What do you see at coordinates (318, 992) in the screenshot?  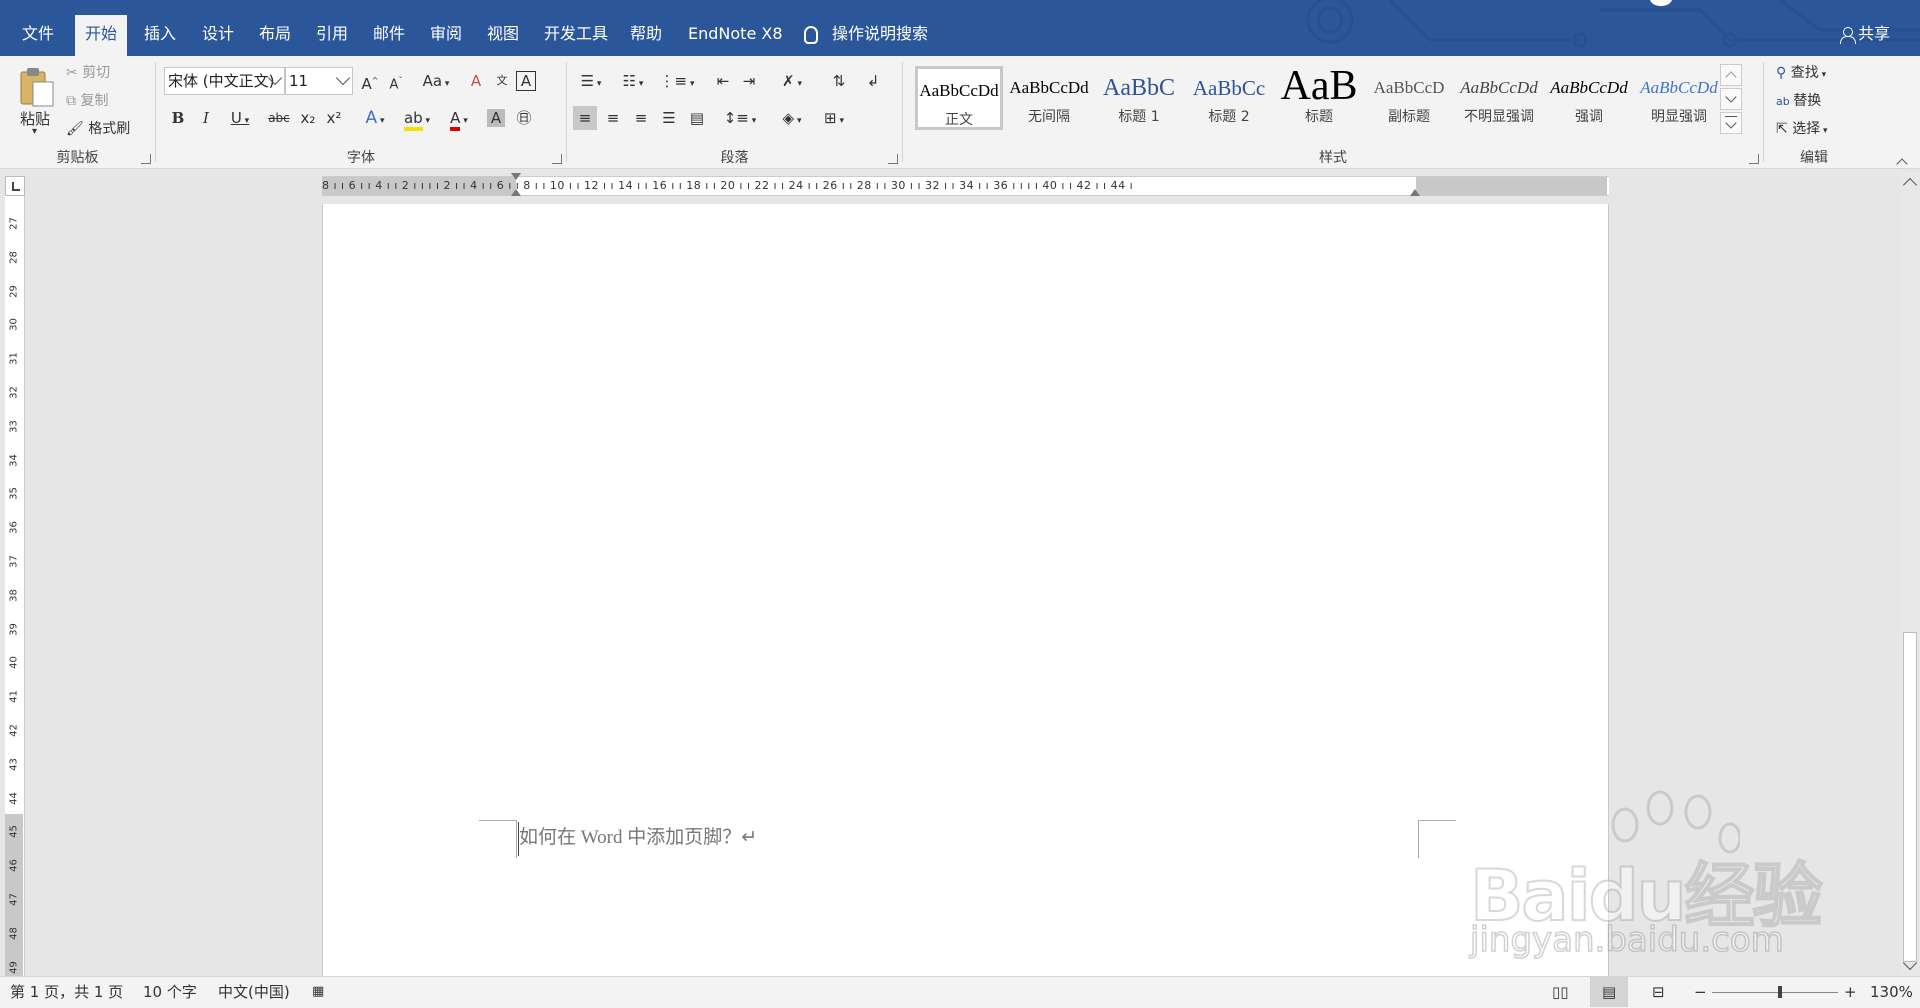 I see `macro-record-icon: ▦` at bounding box center [318, 992].